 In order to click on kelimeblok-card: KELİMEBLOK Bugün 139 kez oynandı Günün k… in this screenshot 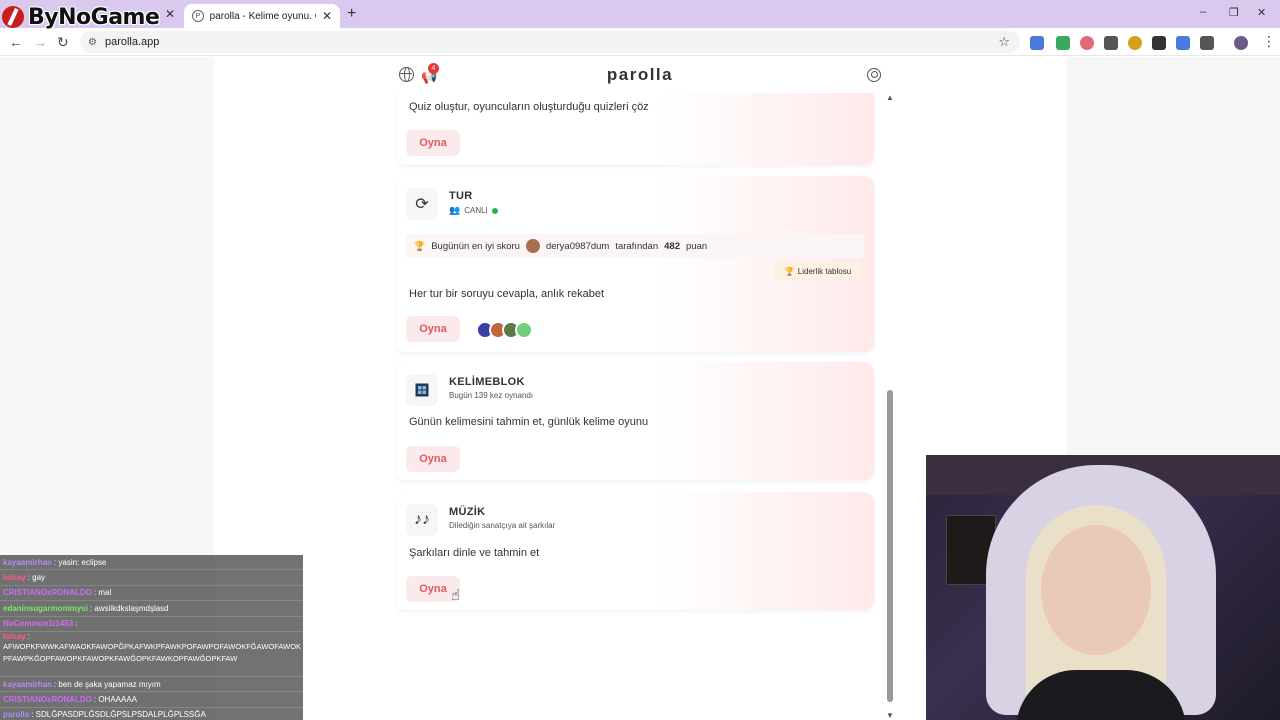, I will do `click(635, 421)`.